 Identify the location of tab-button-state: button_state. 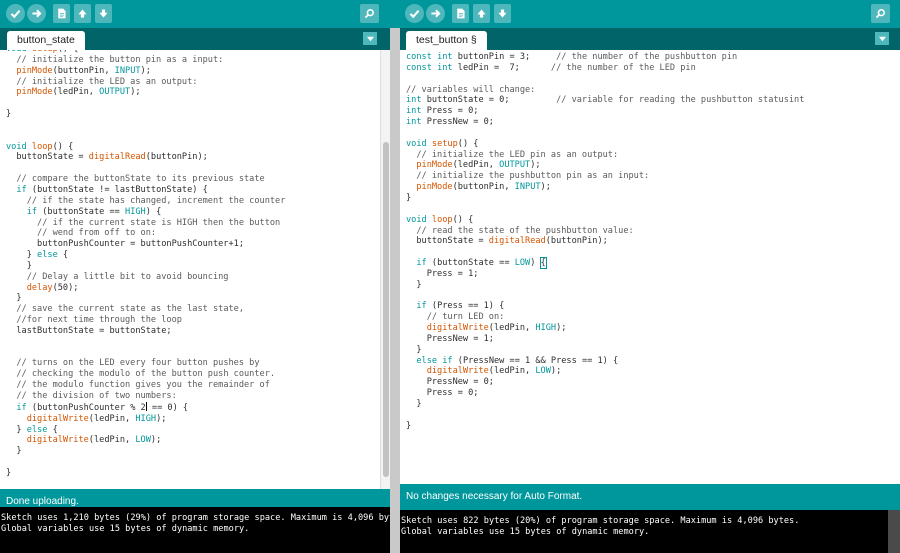
(46, 40).